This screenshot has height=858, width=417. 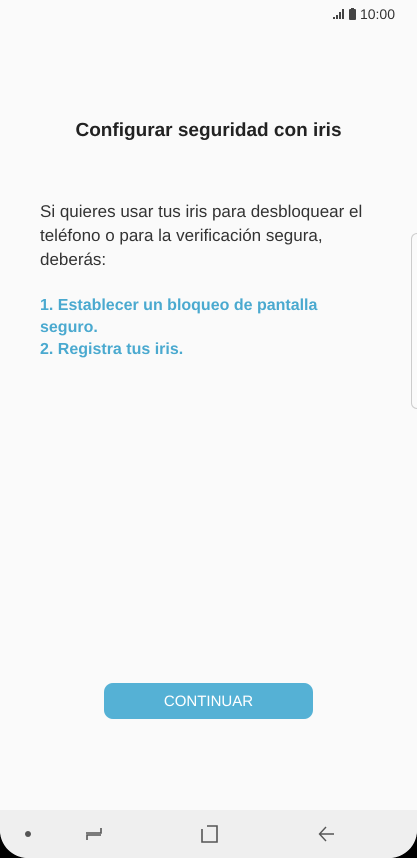 I want to click on edge-panel-handle, so click(x=414, y=321).